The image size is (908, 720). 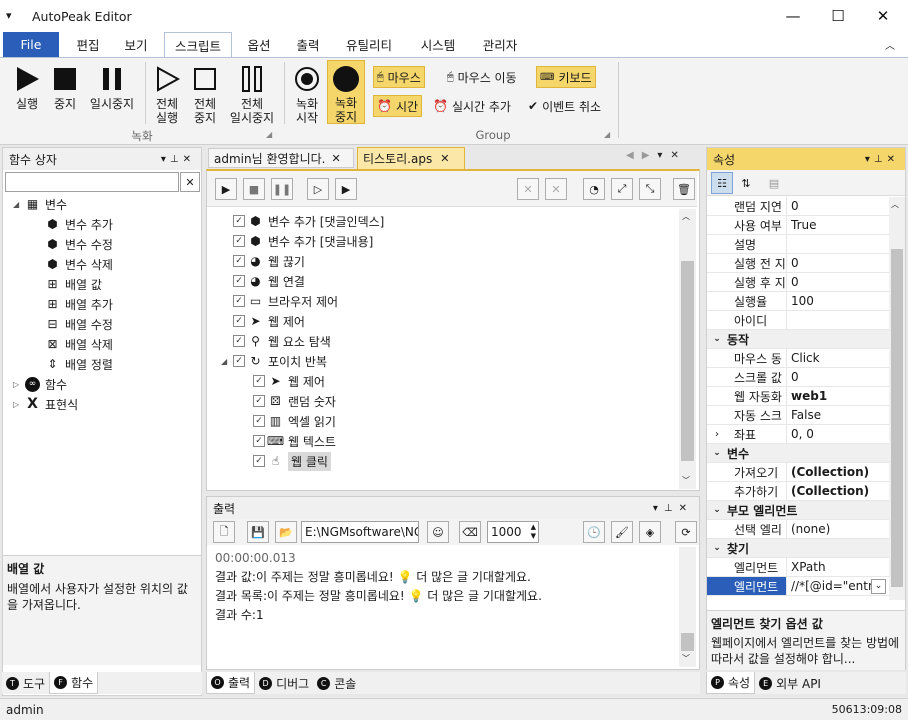 I want to click on property-row: 랜덤 지연 0, so click(x=798, y=206).